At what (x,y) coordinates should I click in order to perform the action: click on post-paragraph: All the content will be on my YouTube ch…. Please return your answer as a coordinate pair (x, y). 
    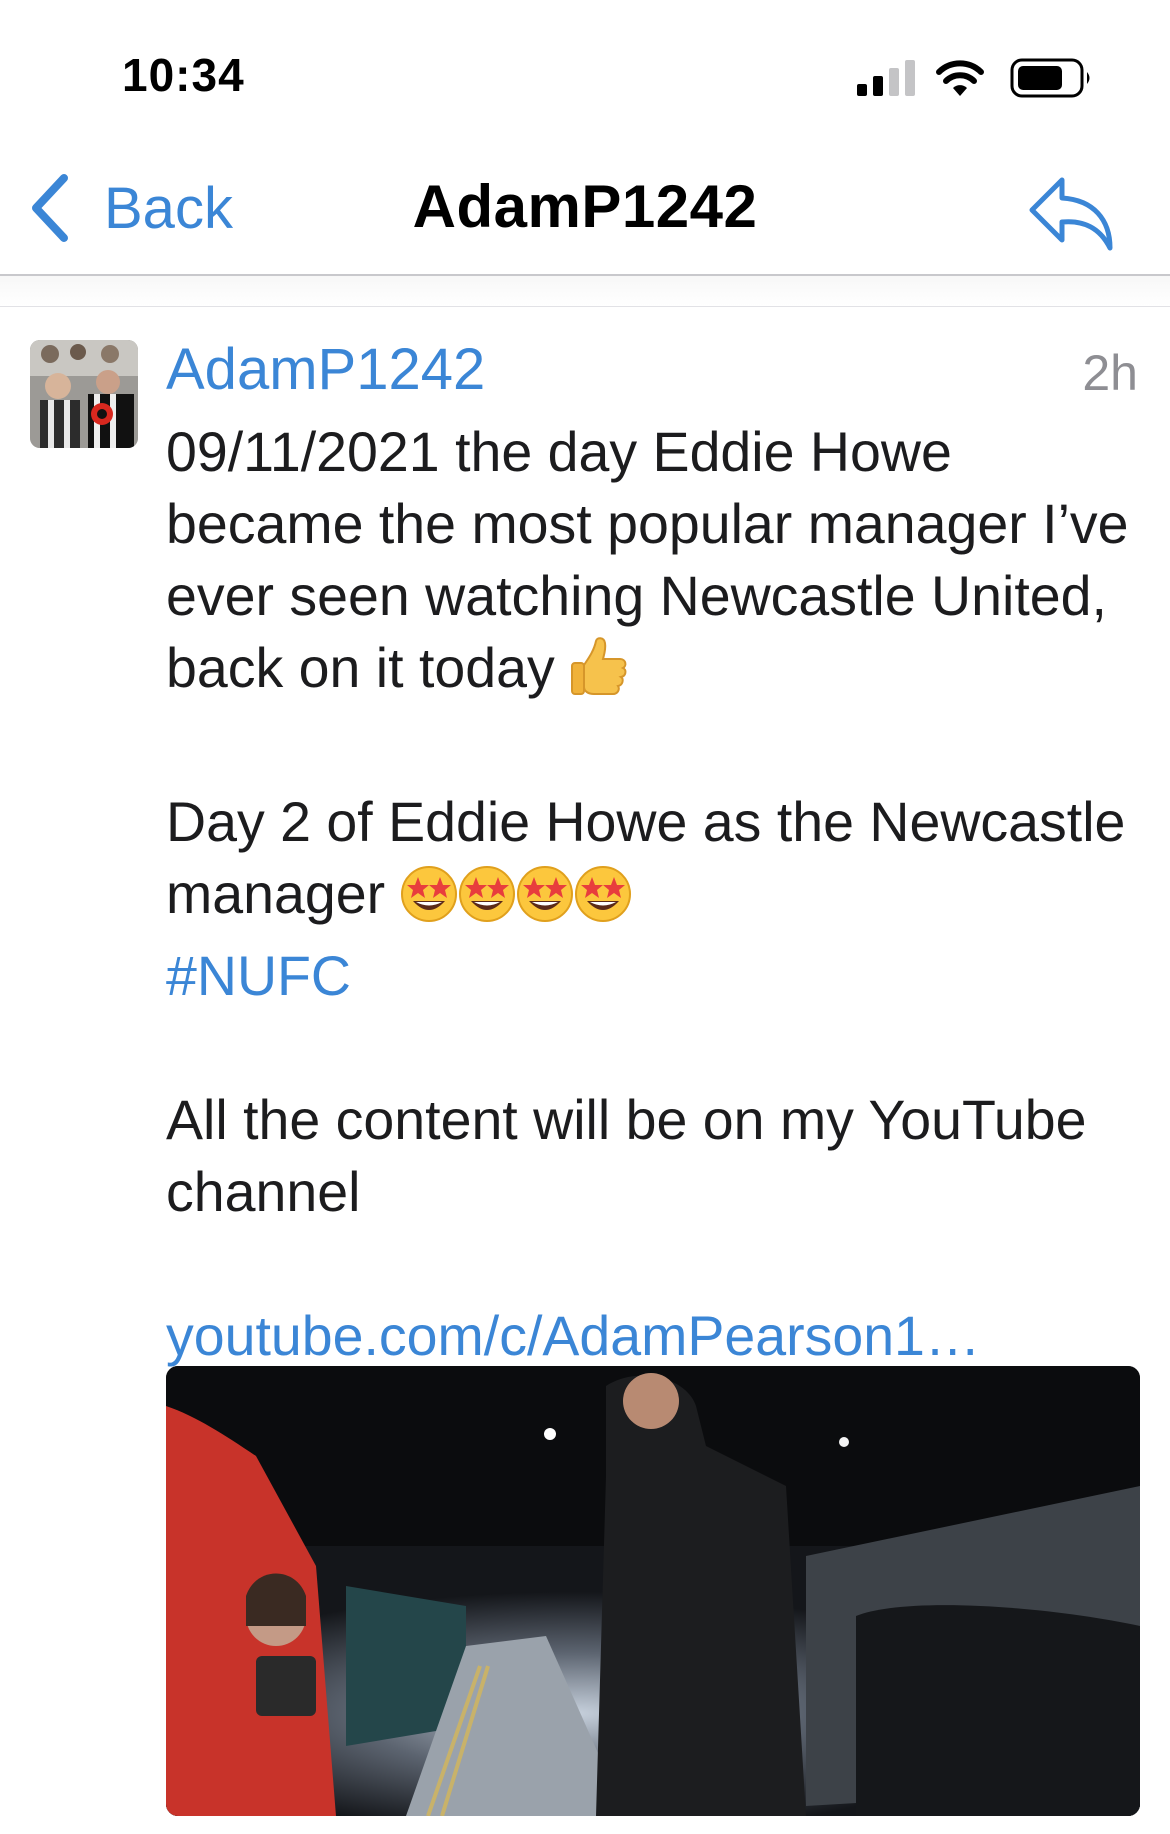
    Looking at the image, I should click on (626, 1156).